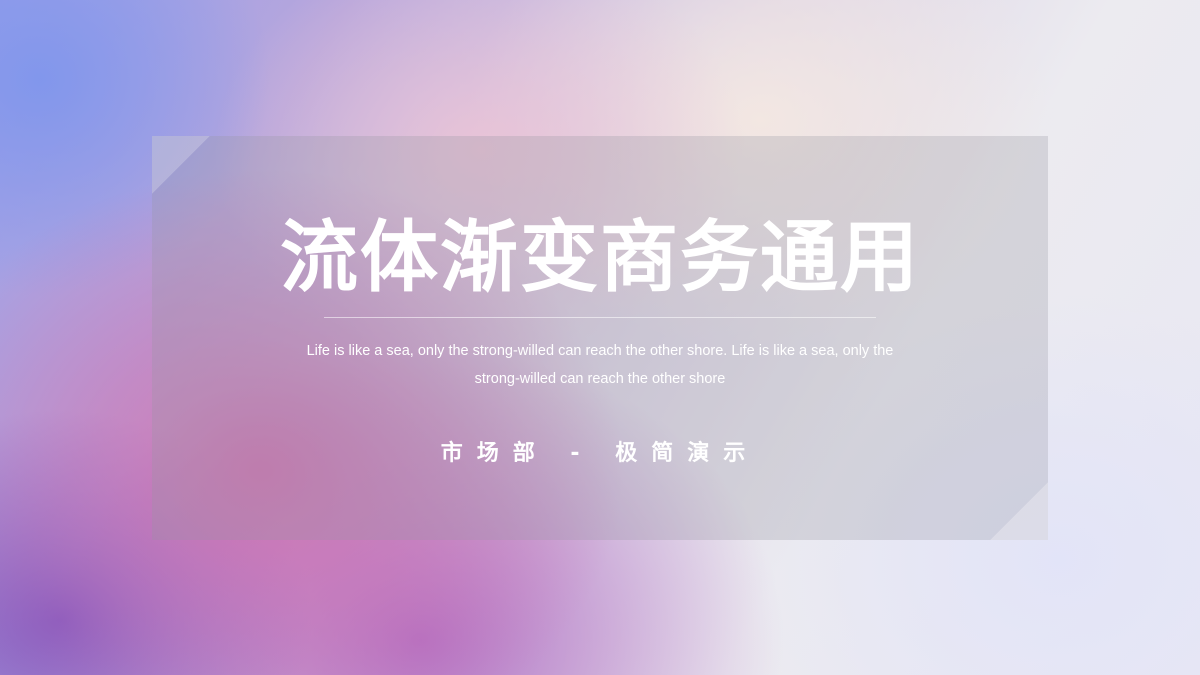  Describe the element at coordinates (1019, 511) in the screenshot. I see `panel-corner-bottom-right` at that location.